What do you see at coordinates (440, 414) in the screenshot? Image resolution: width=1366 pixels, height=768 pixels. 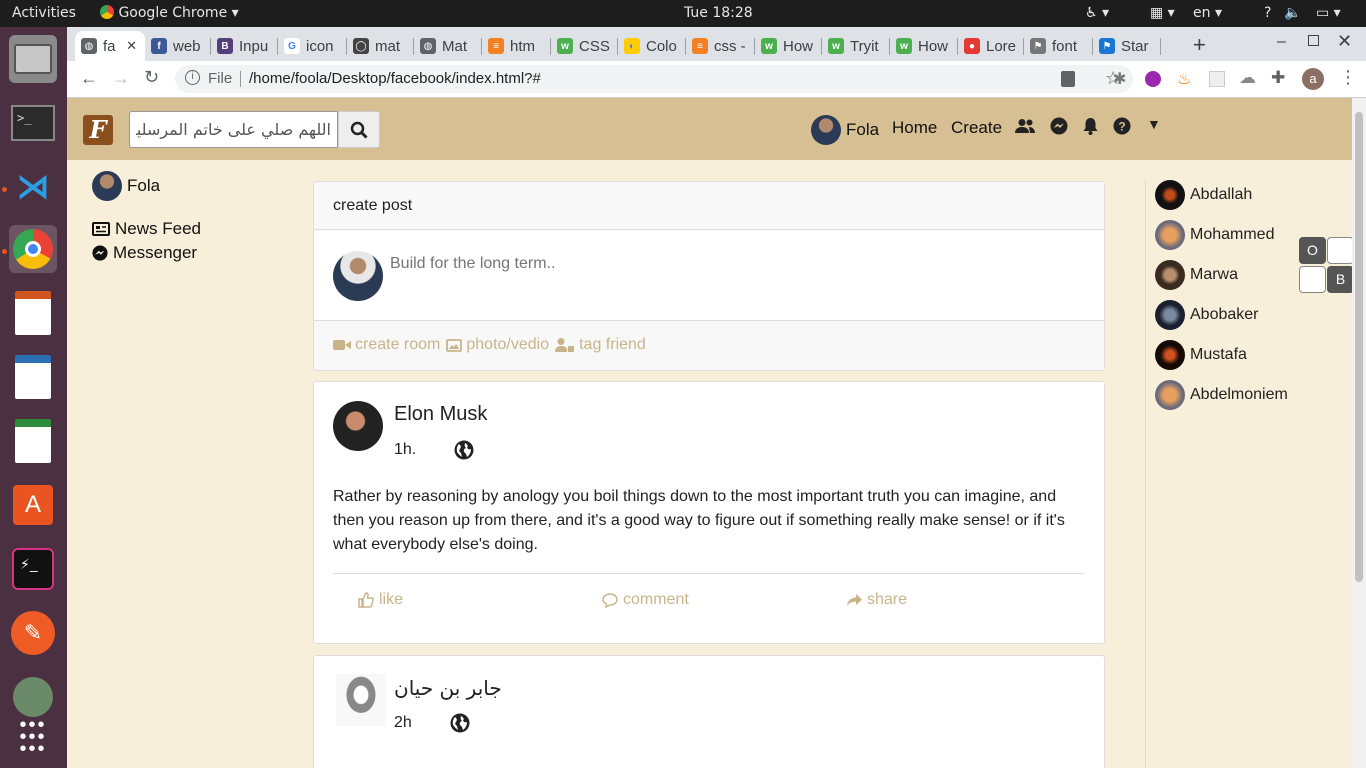 I see `post-author: Elon Musk` at bounding box center [440, 414].